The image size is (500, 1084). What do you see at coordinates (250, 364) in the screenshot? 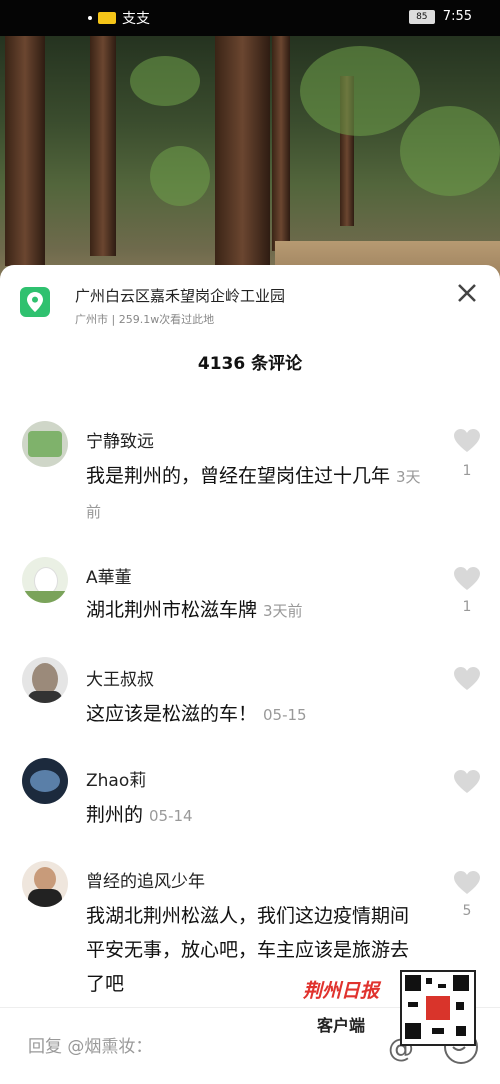
I see `comments-count: 4136 条评论` at bounding box center [250, 364].